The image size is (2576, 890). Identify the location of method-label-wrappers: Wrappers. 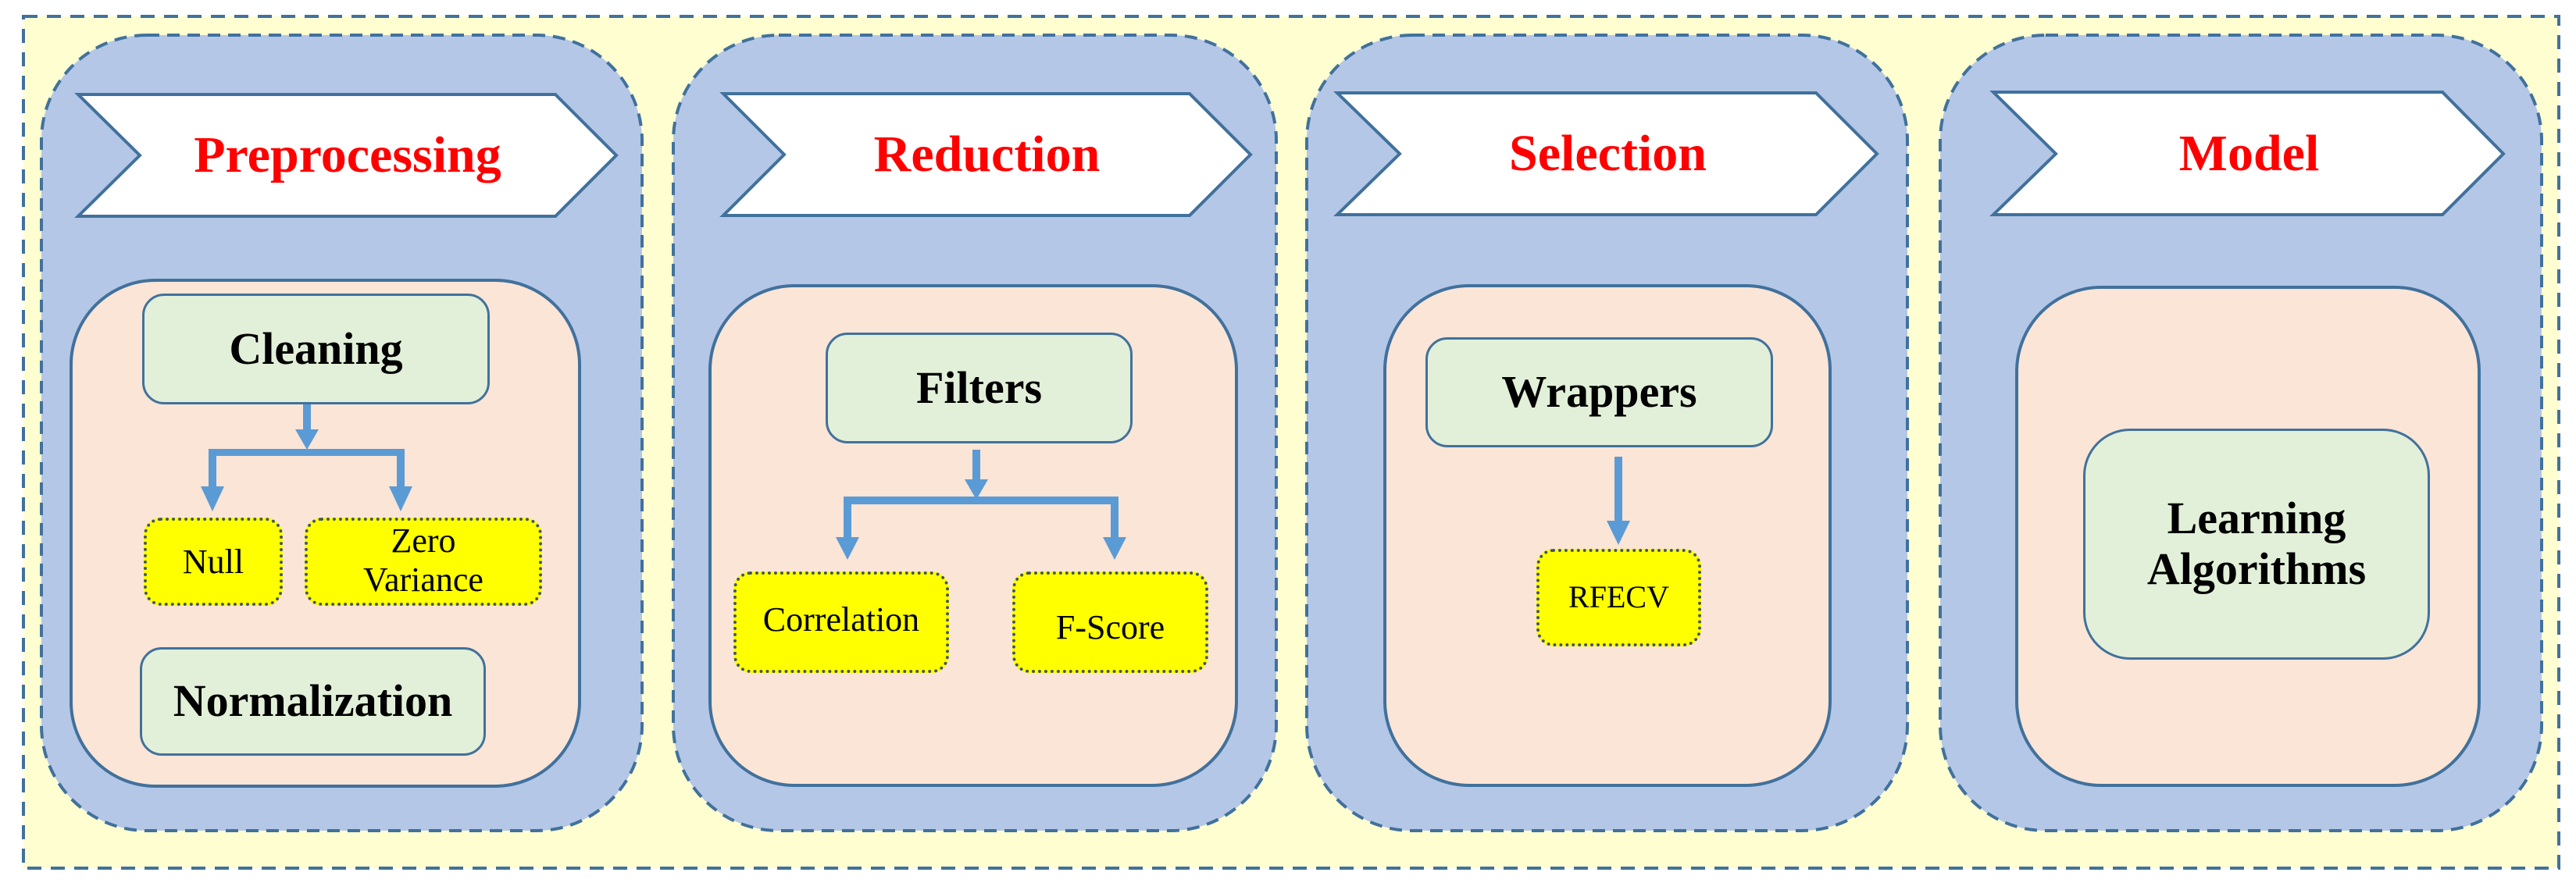
(1599, 392).